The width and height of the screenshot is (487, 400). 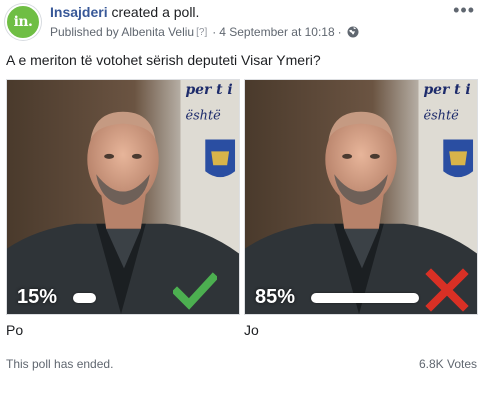 What do you see at coordinates (275, 297) in the screenshot?
I see `option-percent: 85%` at bounding box center [275, 297].